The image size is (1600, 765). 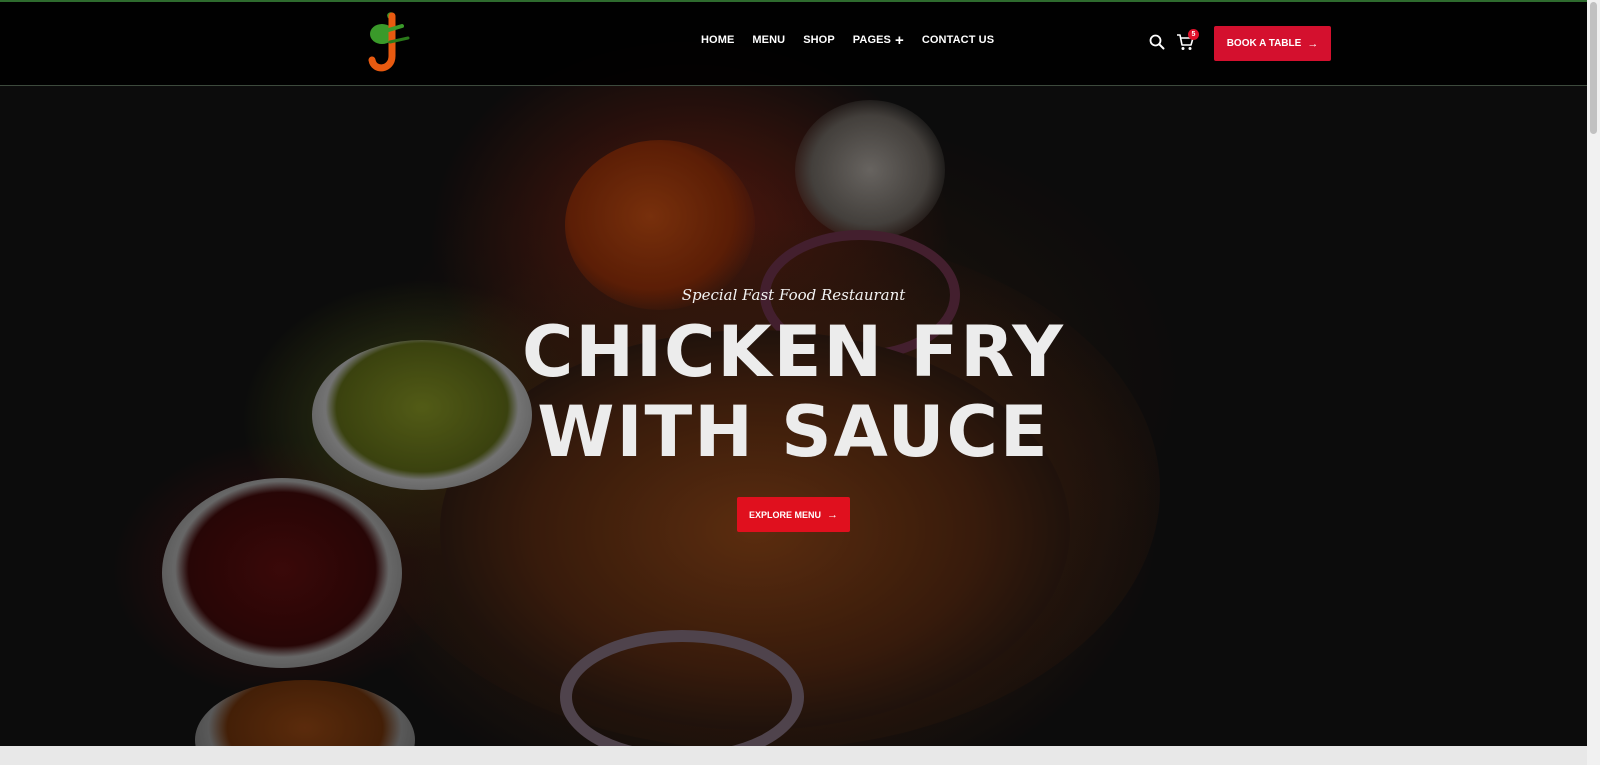 What do you see at coordinates (878, 40) in the screenshot?
I see `nav-item-pages: PAGES +` at bounding box center [878, 40].